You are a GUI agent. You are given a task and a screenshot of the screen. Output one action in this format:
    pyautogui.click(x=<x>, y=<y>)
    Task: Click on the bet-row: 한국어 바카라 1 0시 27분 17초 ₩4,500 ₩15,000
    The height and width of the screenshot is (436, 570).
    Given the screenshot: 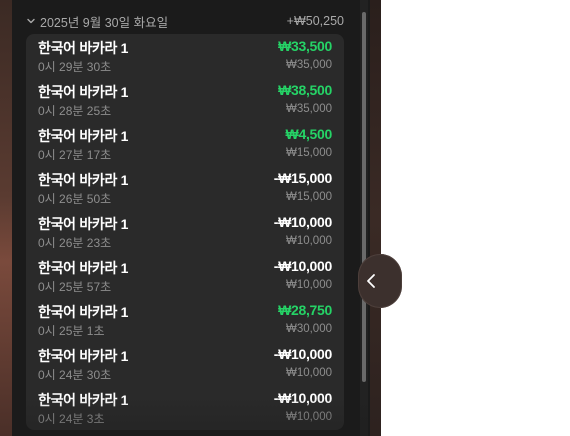 What is the action you would take?
    pyautogui.click(x=185, y=144)
    